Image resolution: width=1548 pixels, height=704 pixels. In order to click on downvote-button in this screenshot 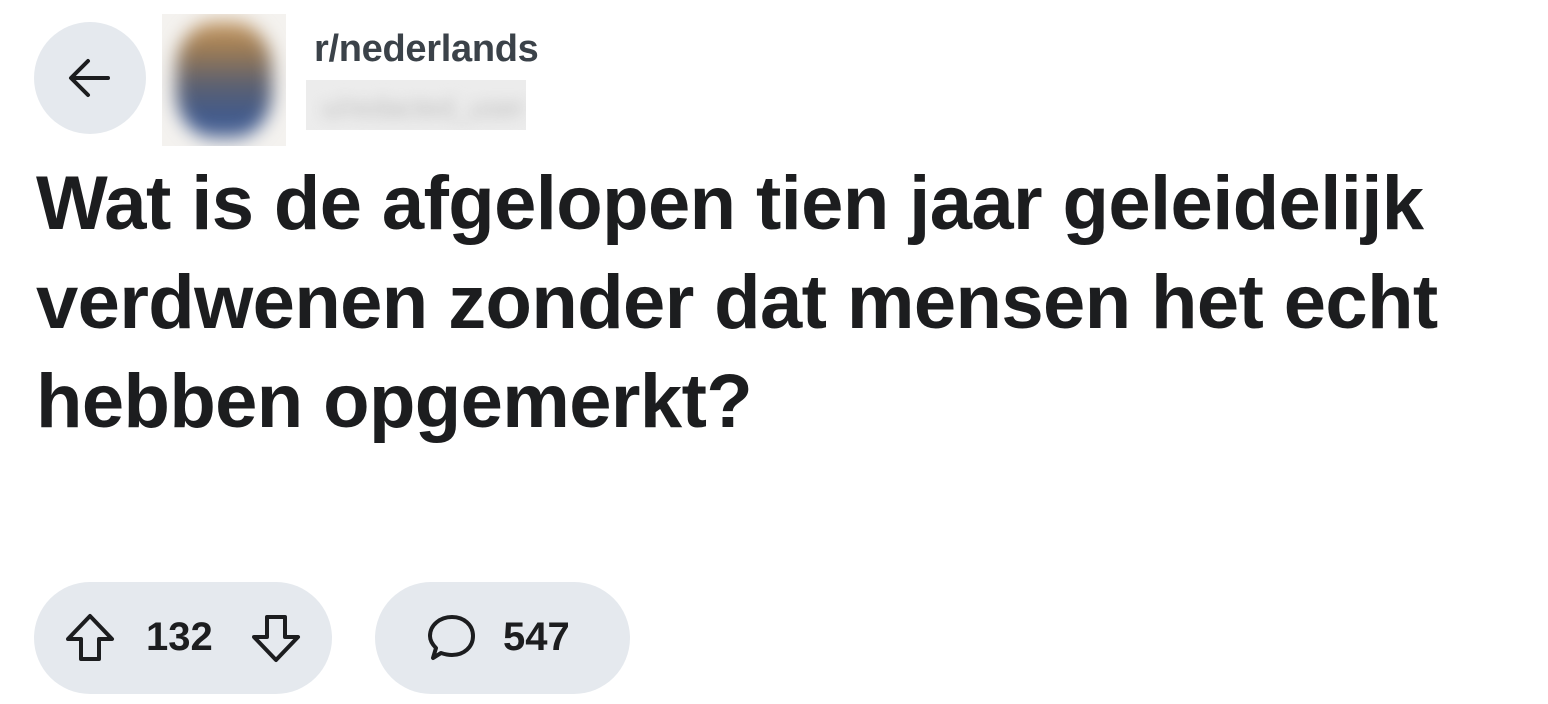, I will do `click(276, 638)`.